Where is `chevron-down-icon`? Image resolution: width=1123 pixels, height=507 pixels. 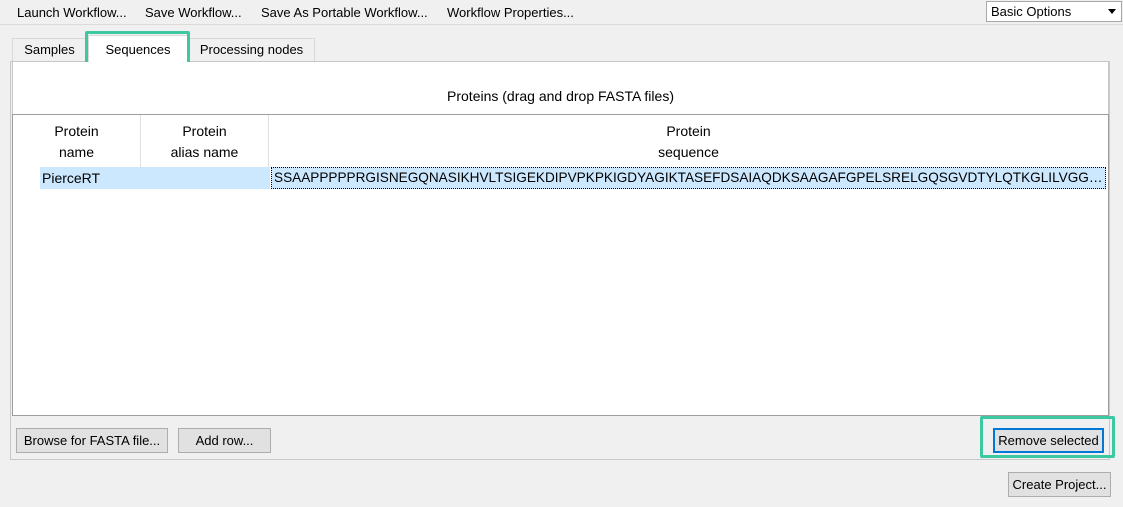 chevron-down-icon is located at coordinates (1112, 11).